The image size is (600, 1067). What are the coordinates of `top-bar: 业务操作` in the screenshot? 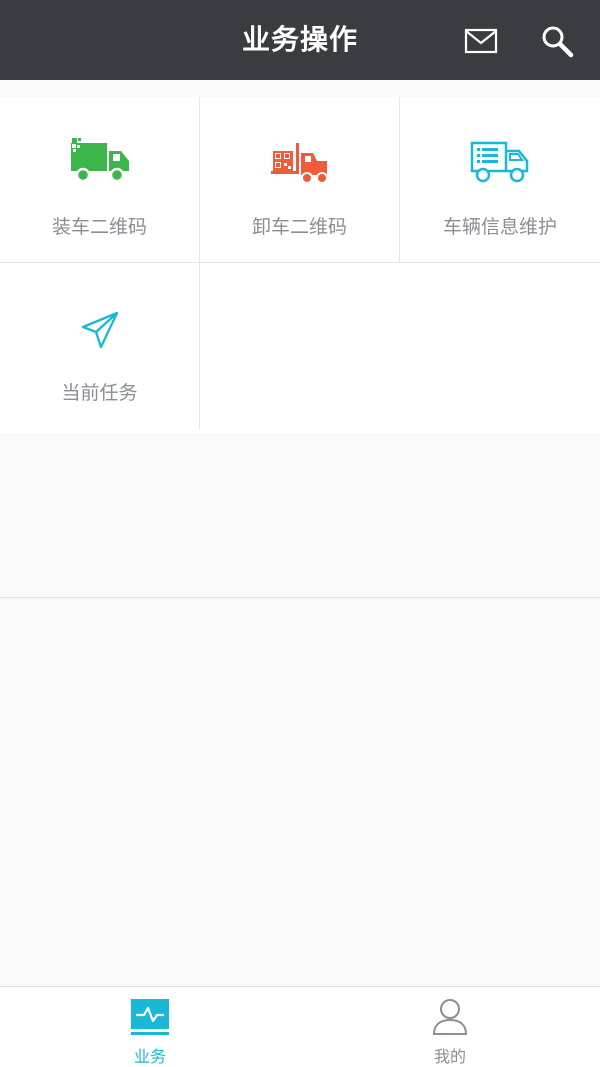 It's located at (300, 40).